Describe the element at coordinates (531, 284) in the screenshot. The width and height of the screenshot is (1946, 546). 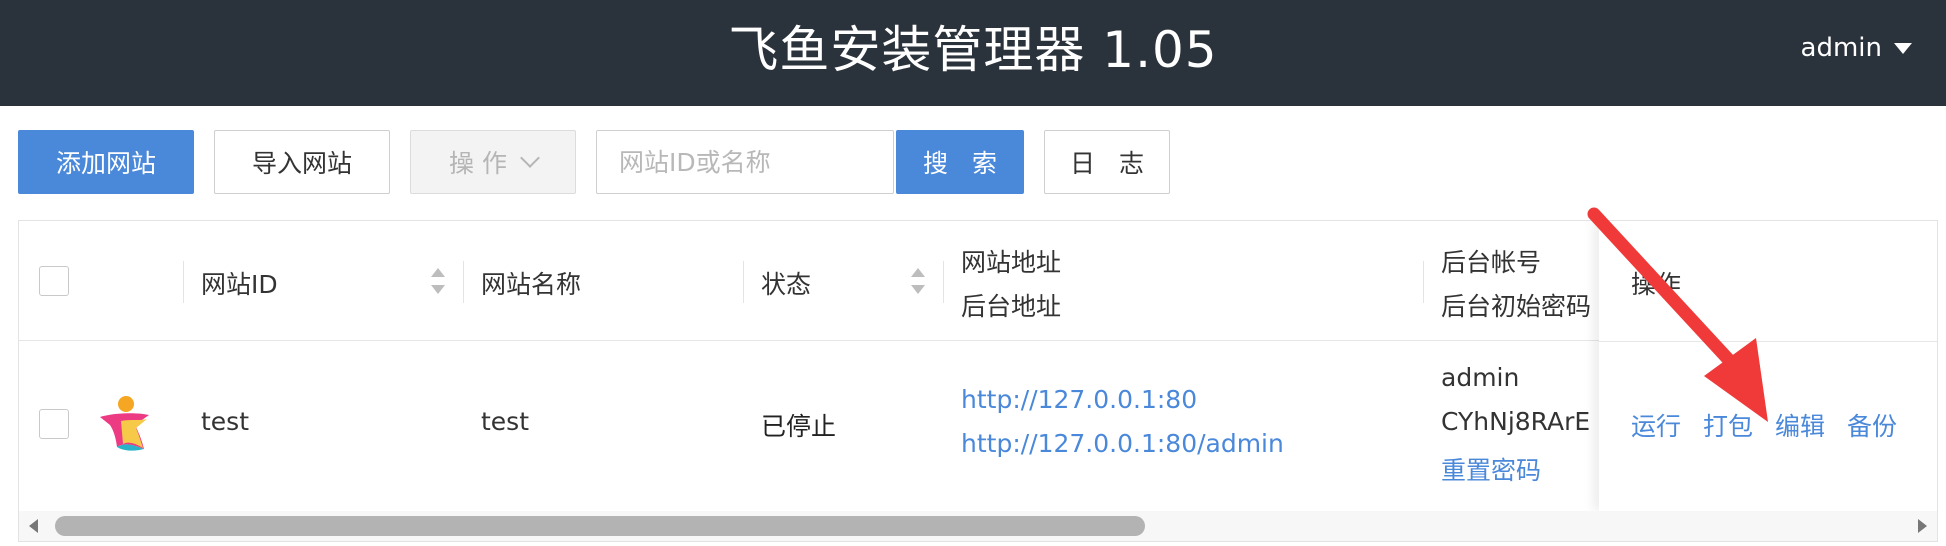
I see `column-header-site-name: 网站名称` at that location.